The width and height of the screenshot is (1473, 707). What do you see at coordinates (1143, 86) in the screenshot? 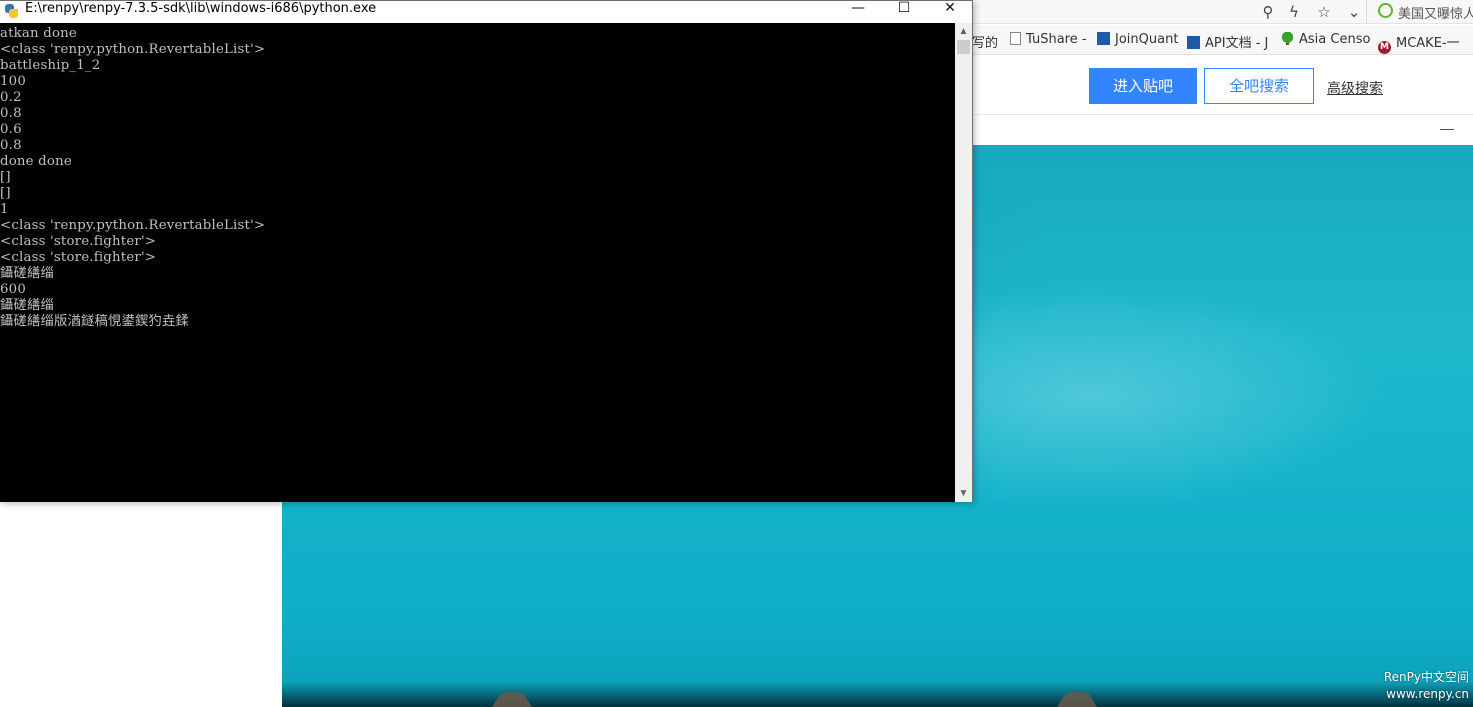
I see `enter-tieba-button: 进入贴吧` at bounding box center [1143, 86].